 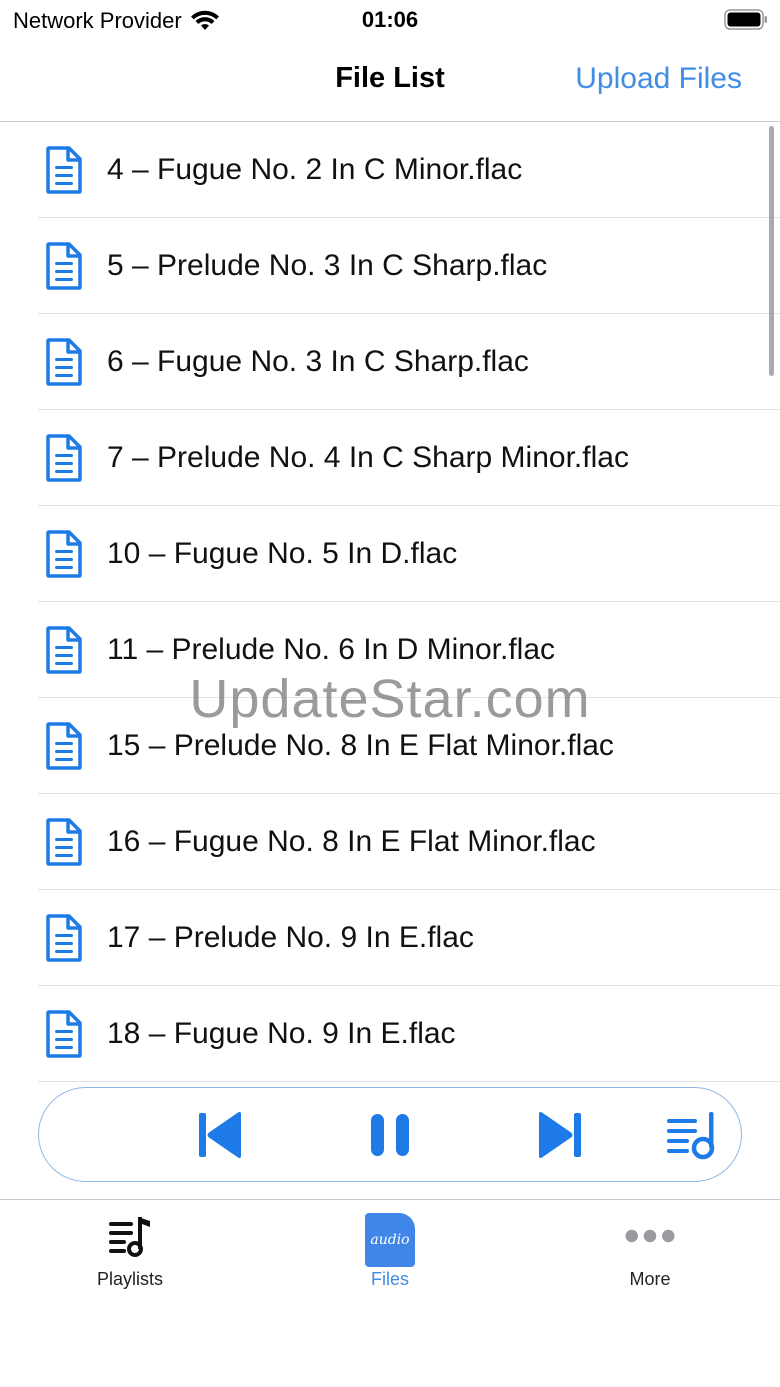 I want to click on file-list-item: 6 – Fugue No. 3 In C Sharp.flac, so click(x=390, y=362).